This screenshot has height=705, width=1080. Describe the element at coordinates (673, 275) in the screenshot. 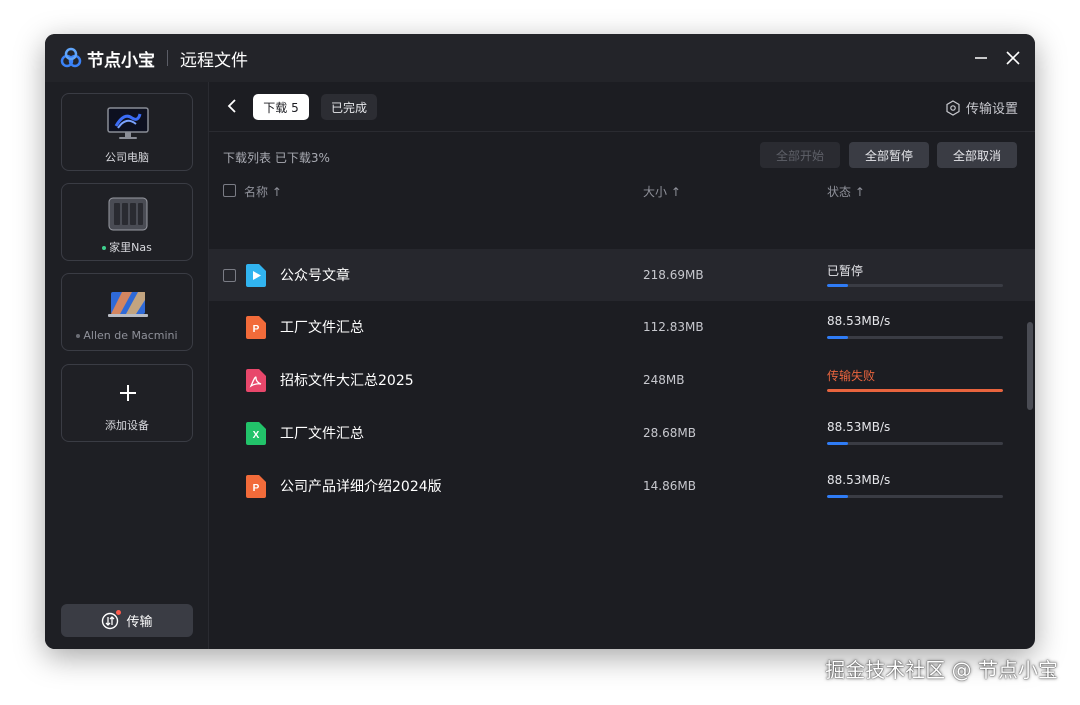

I see `file-size: 218.69MB` at that location.